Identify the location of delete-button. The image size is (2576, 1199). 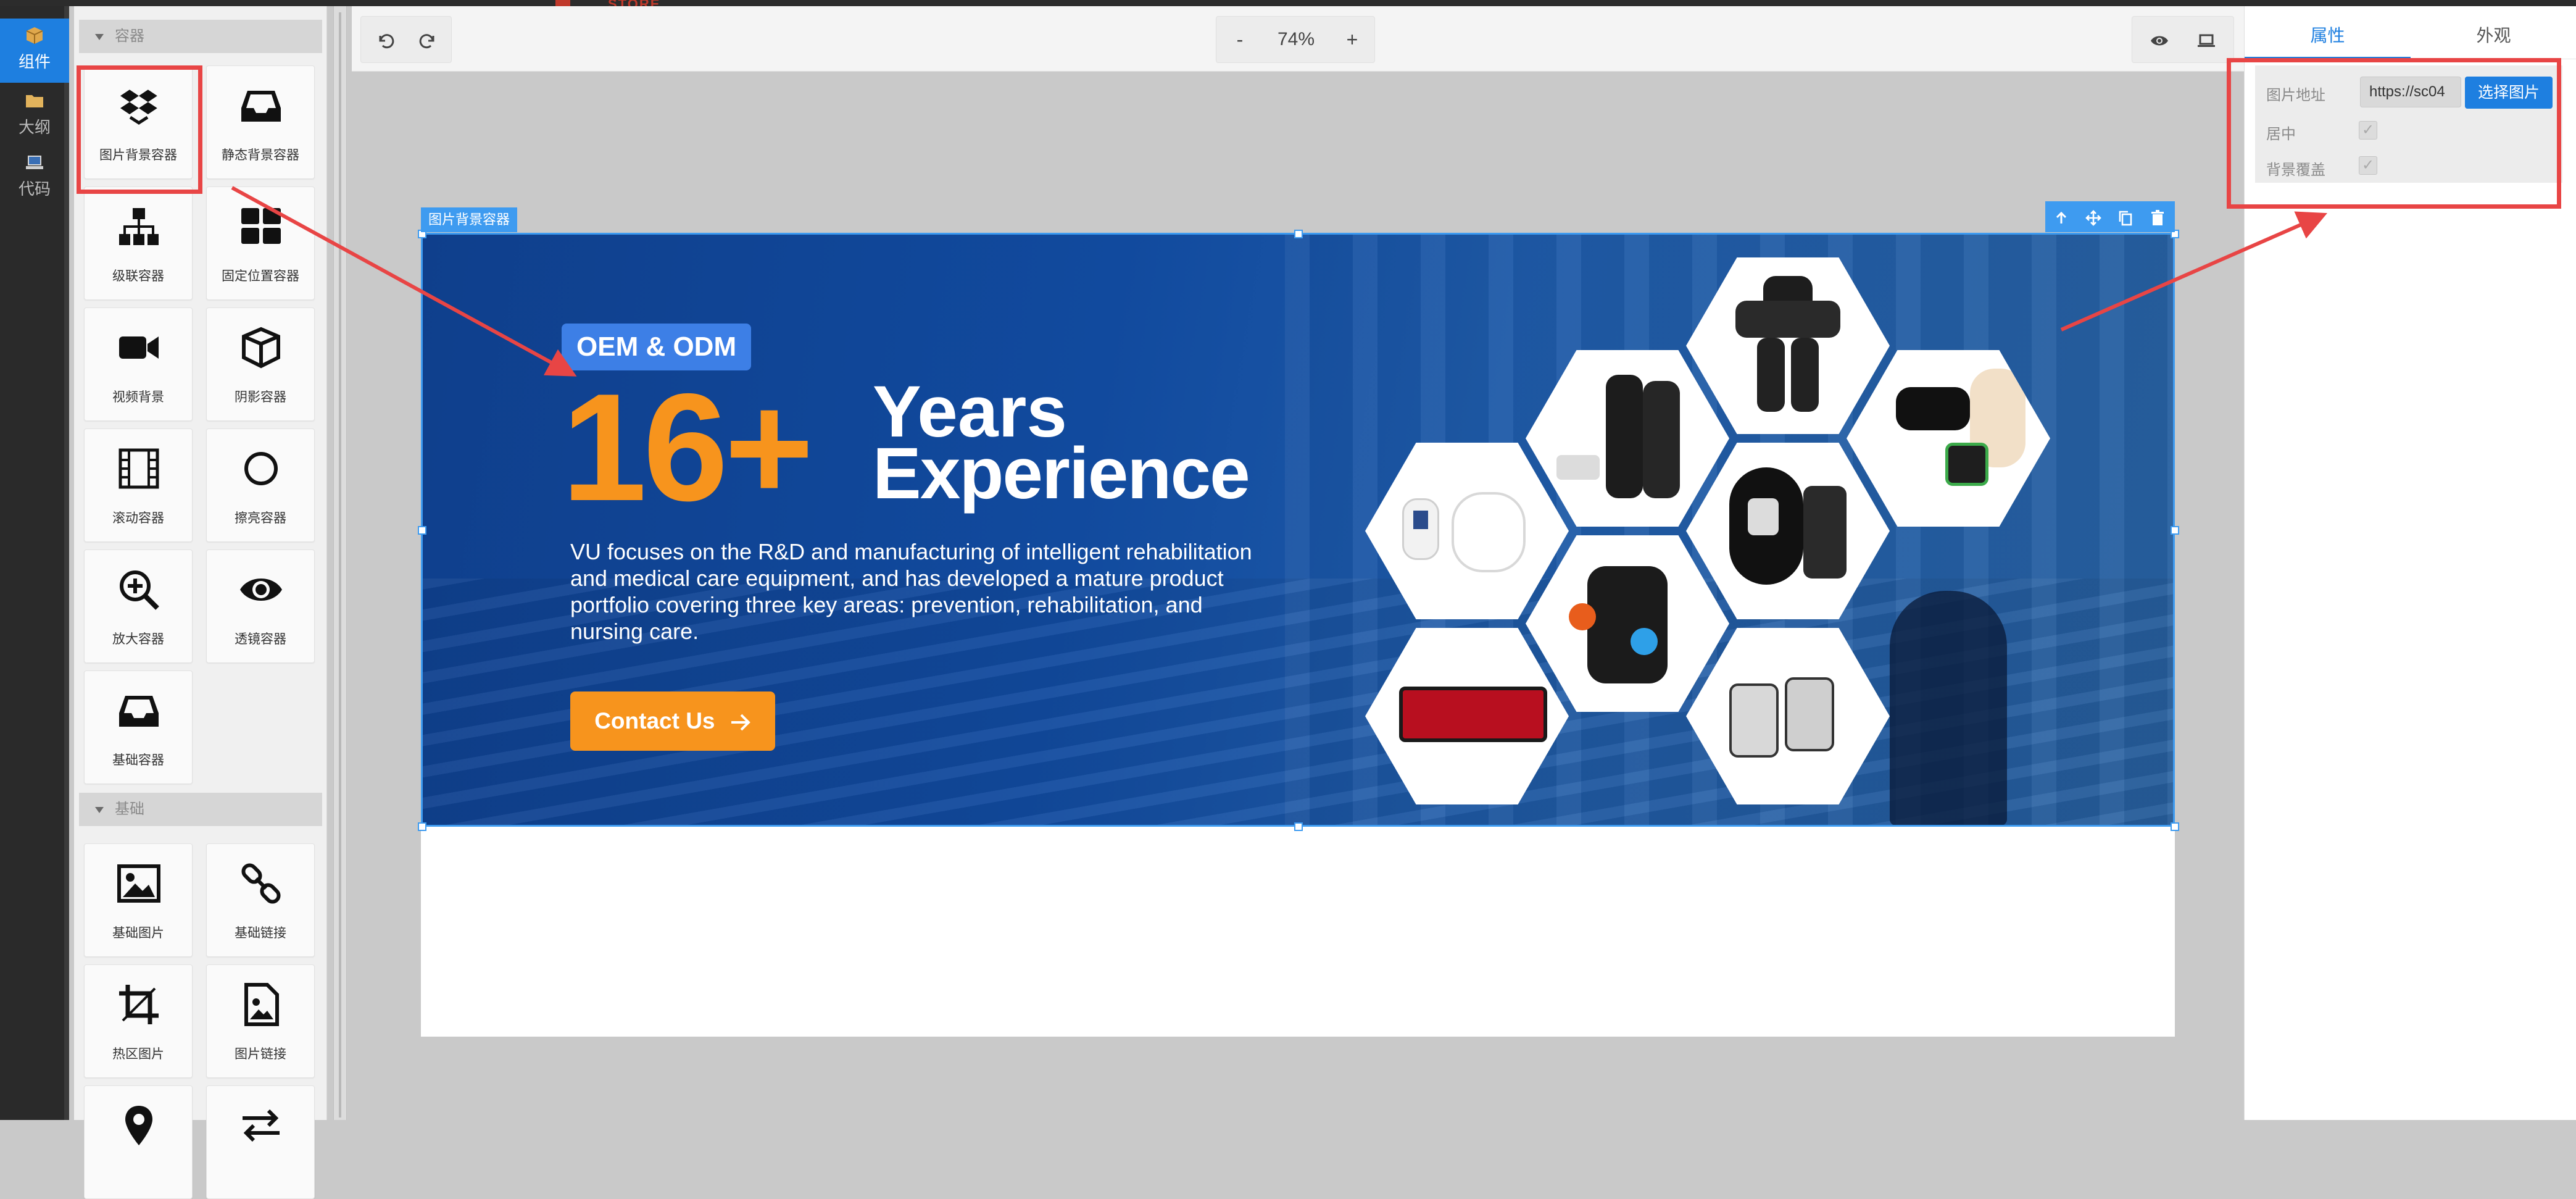
(2158, 216).